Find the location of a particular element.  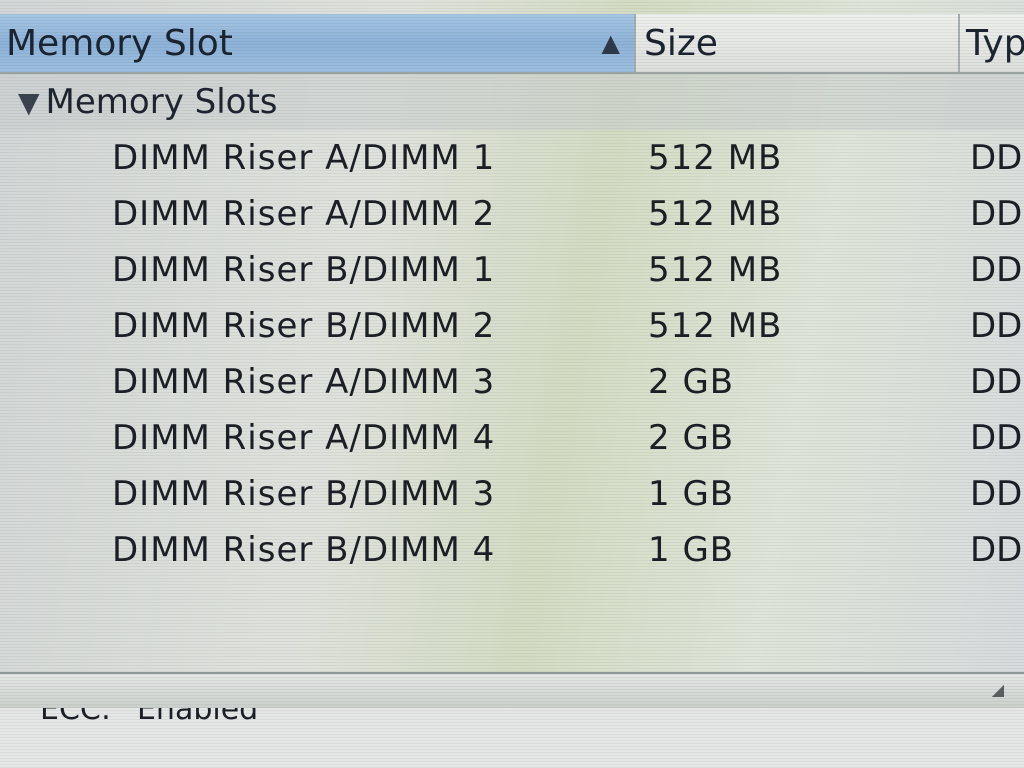

column-header-type: Typ is located at coordinates (992, 43).